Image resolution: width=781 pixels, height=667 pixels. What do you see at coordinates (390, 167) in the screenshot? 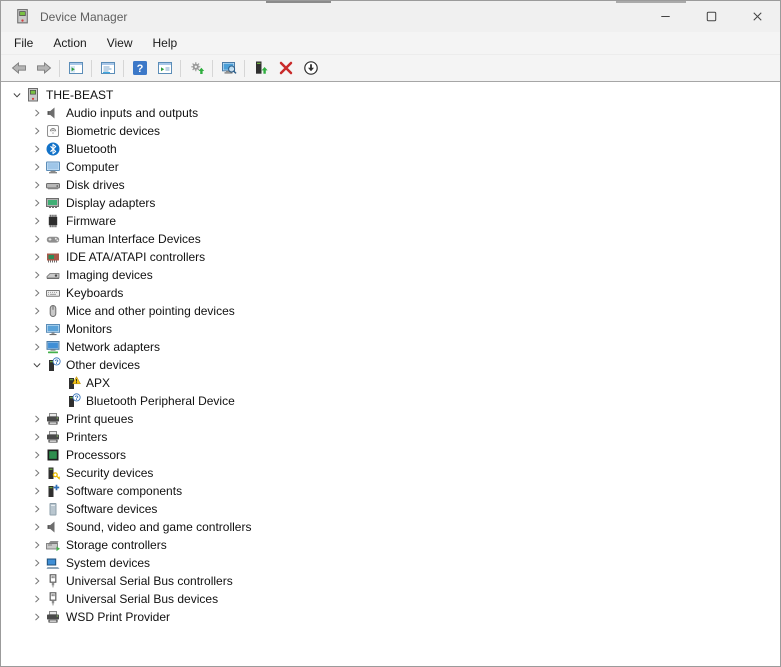
I see `tree-item-computer: Computer` at bounding box center [390, 167].